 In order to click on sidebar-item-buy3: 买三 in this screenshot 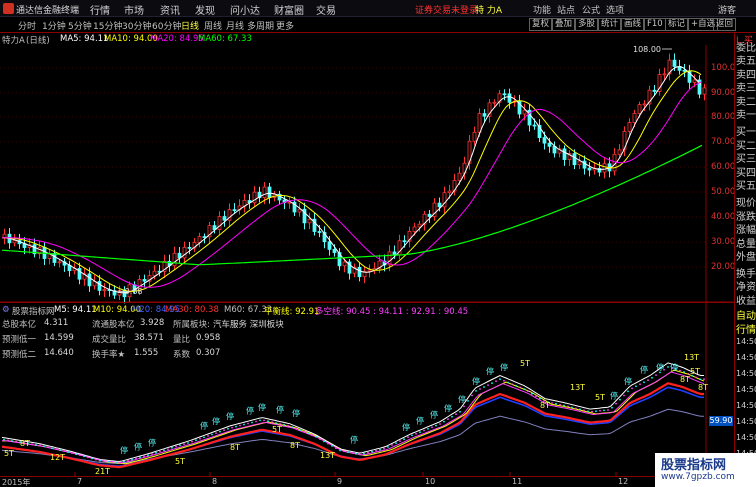, I will do `click(746, 157)`.